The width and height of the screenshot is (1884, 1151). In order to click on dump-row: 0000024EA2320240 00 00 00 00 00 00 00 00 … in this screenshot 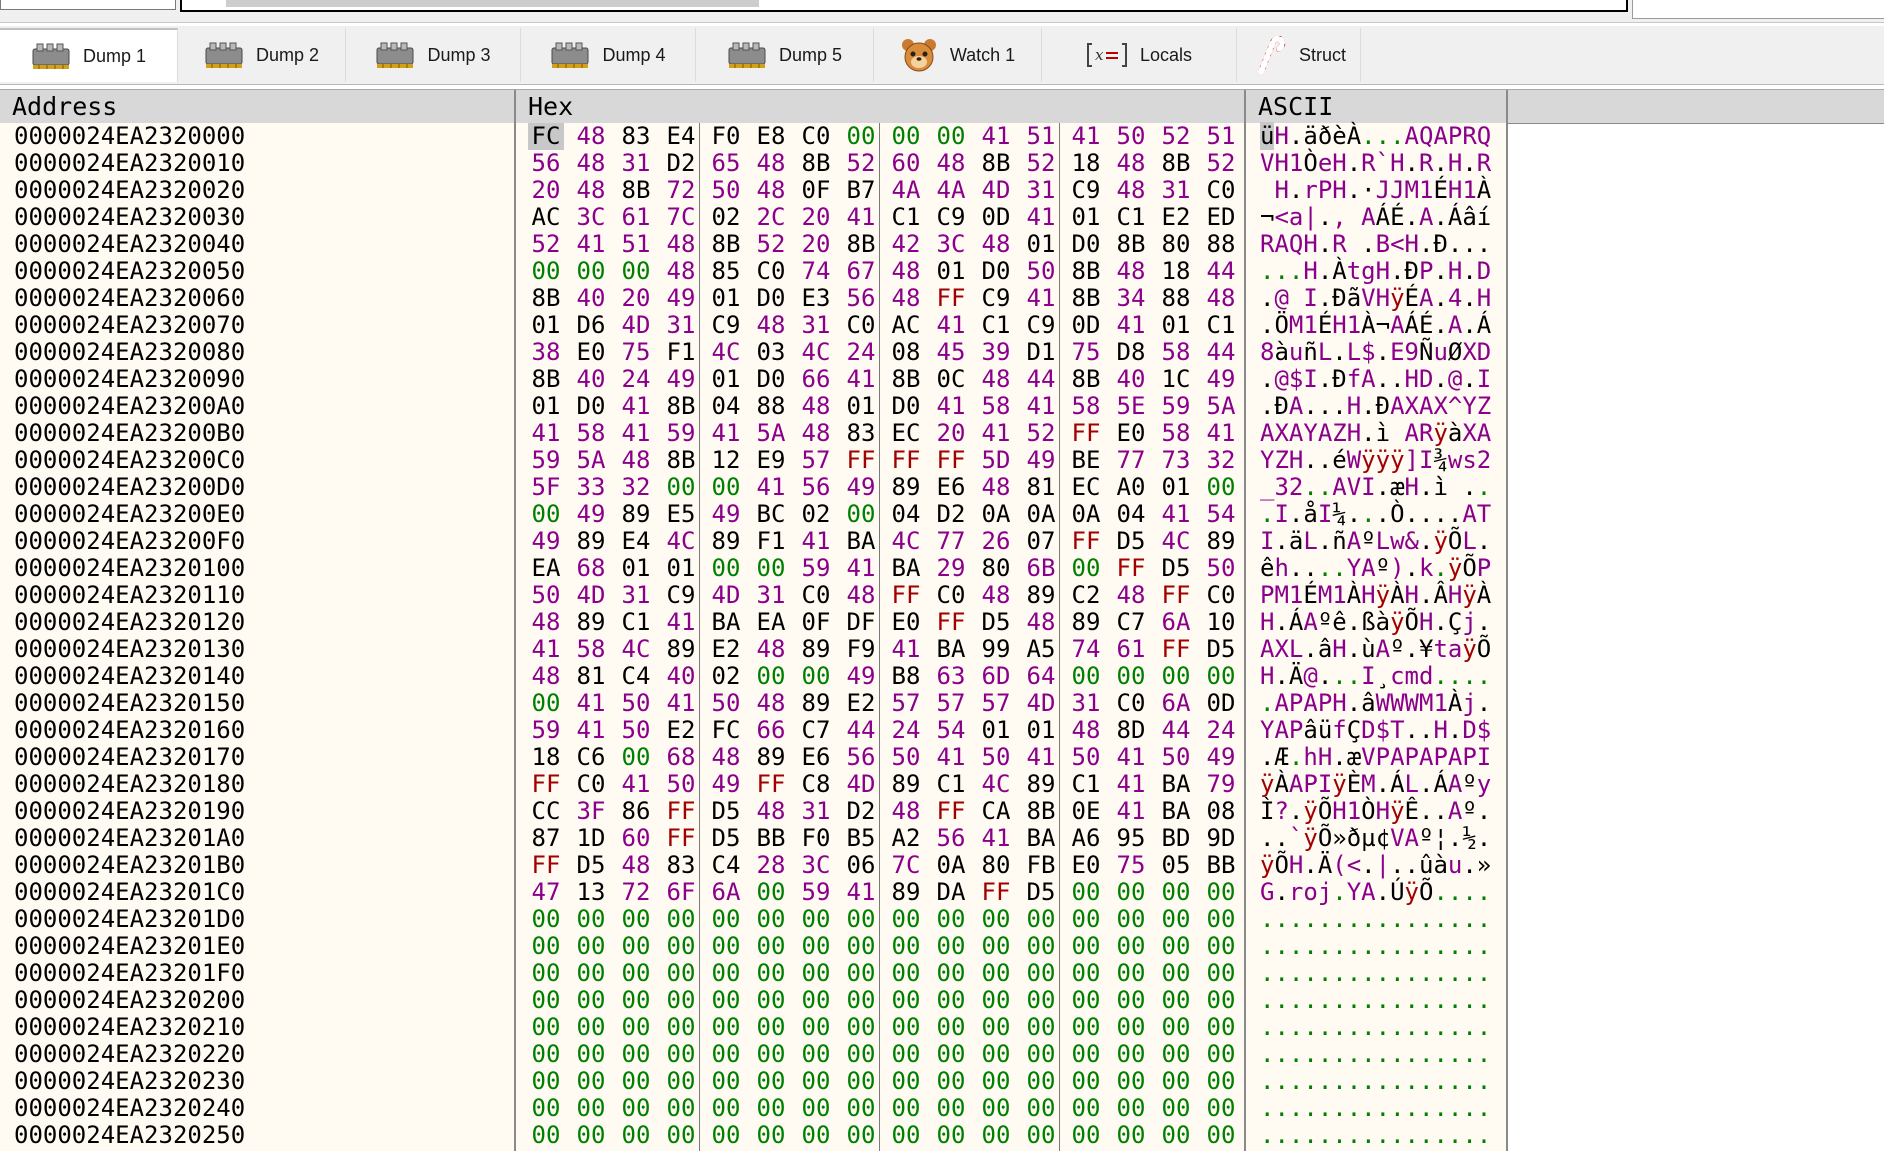, I will do `click(754, 1108)`.